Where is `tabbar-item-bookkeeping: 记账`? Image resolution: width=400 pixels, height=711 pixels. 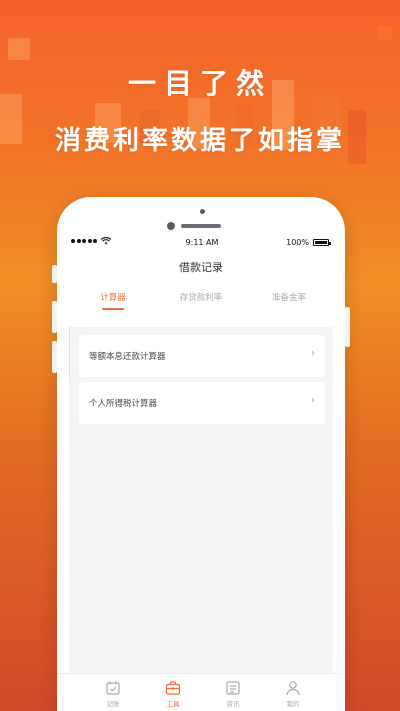
tabbar-item-bookkeeping: 记账 is located at coordinates (113, 694).